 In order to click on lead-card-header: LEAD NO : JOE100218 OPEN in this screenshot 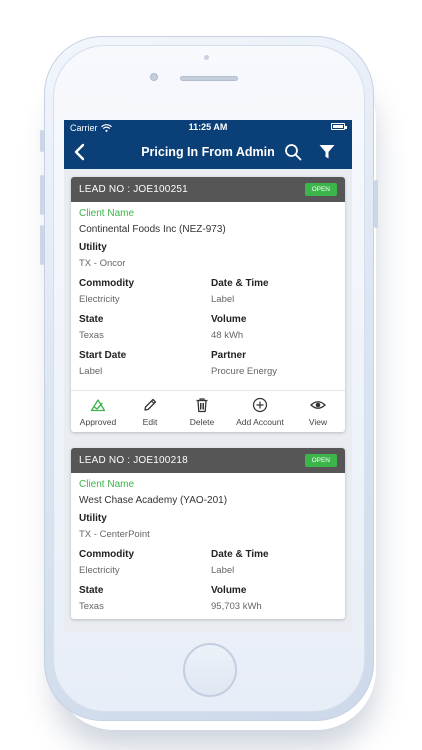, I will do `click(208, 460)`.